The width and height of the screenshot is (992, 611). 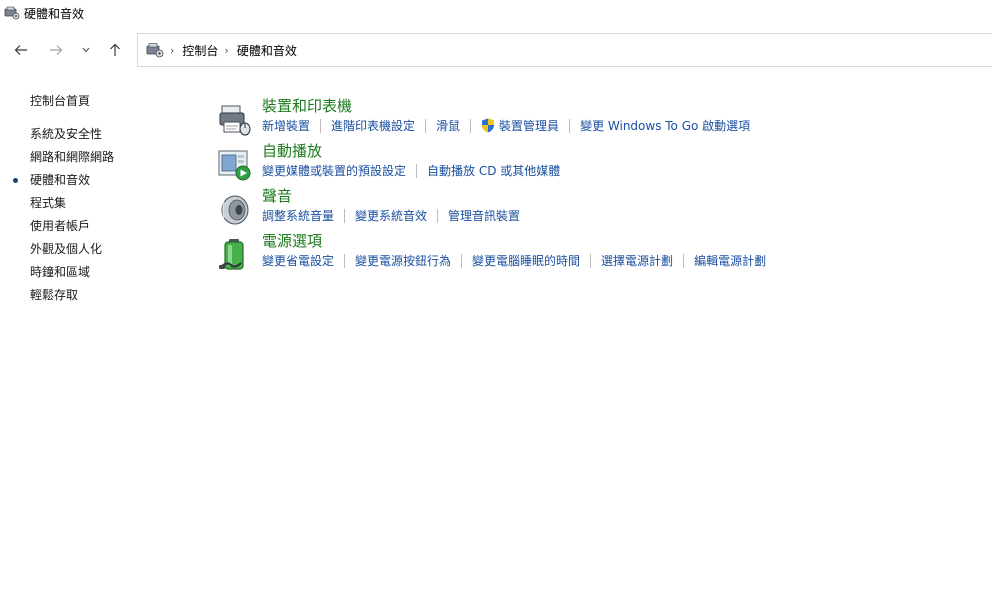 What do you see at coordinates (105, 226) in the screenshot?
I see `sidebar-item-user-accounts: 使用者帳戶` at bounding box center [105, 226].